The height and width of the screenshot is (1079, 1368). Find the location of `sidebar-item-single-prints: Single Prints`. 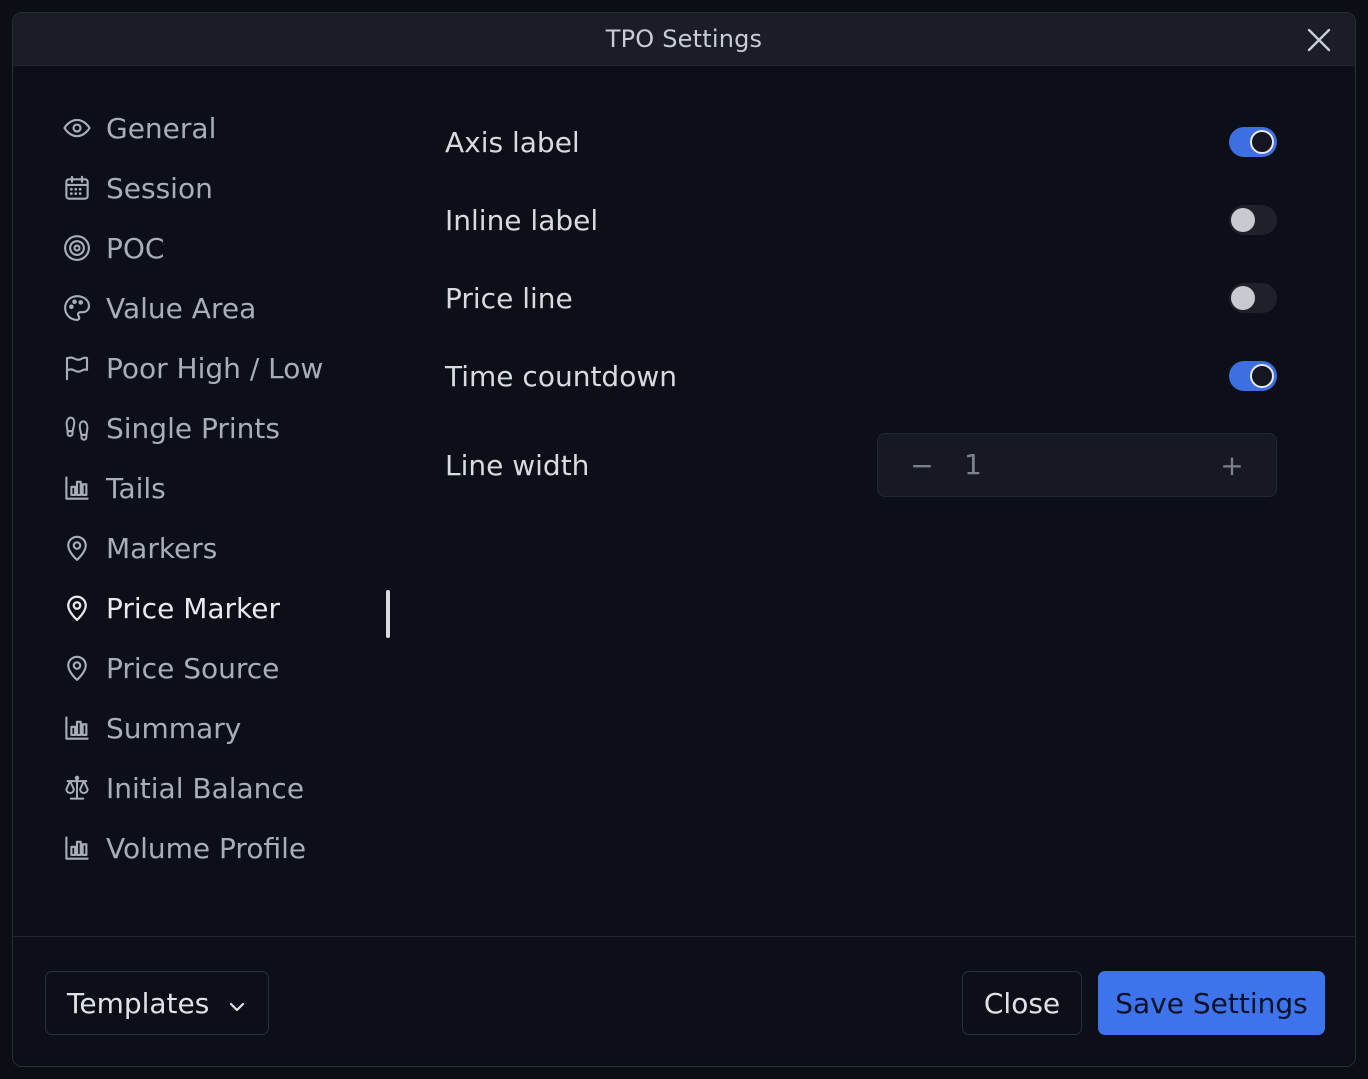

sidebar-item-single-prints: Single Prints is located at coordinates (224, 428).